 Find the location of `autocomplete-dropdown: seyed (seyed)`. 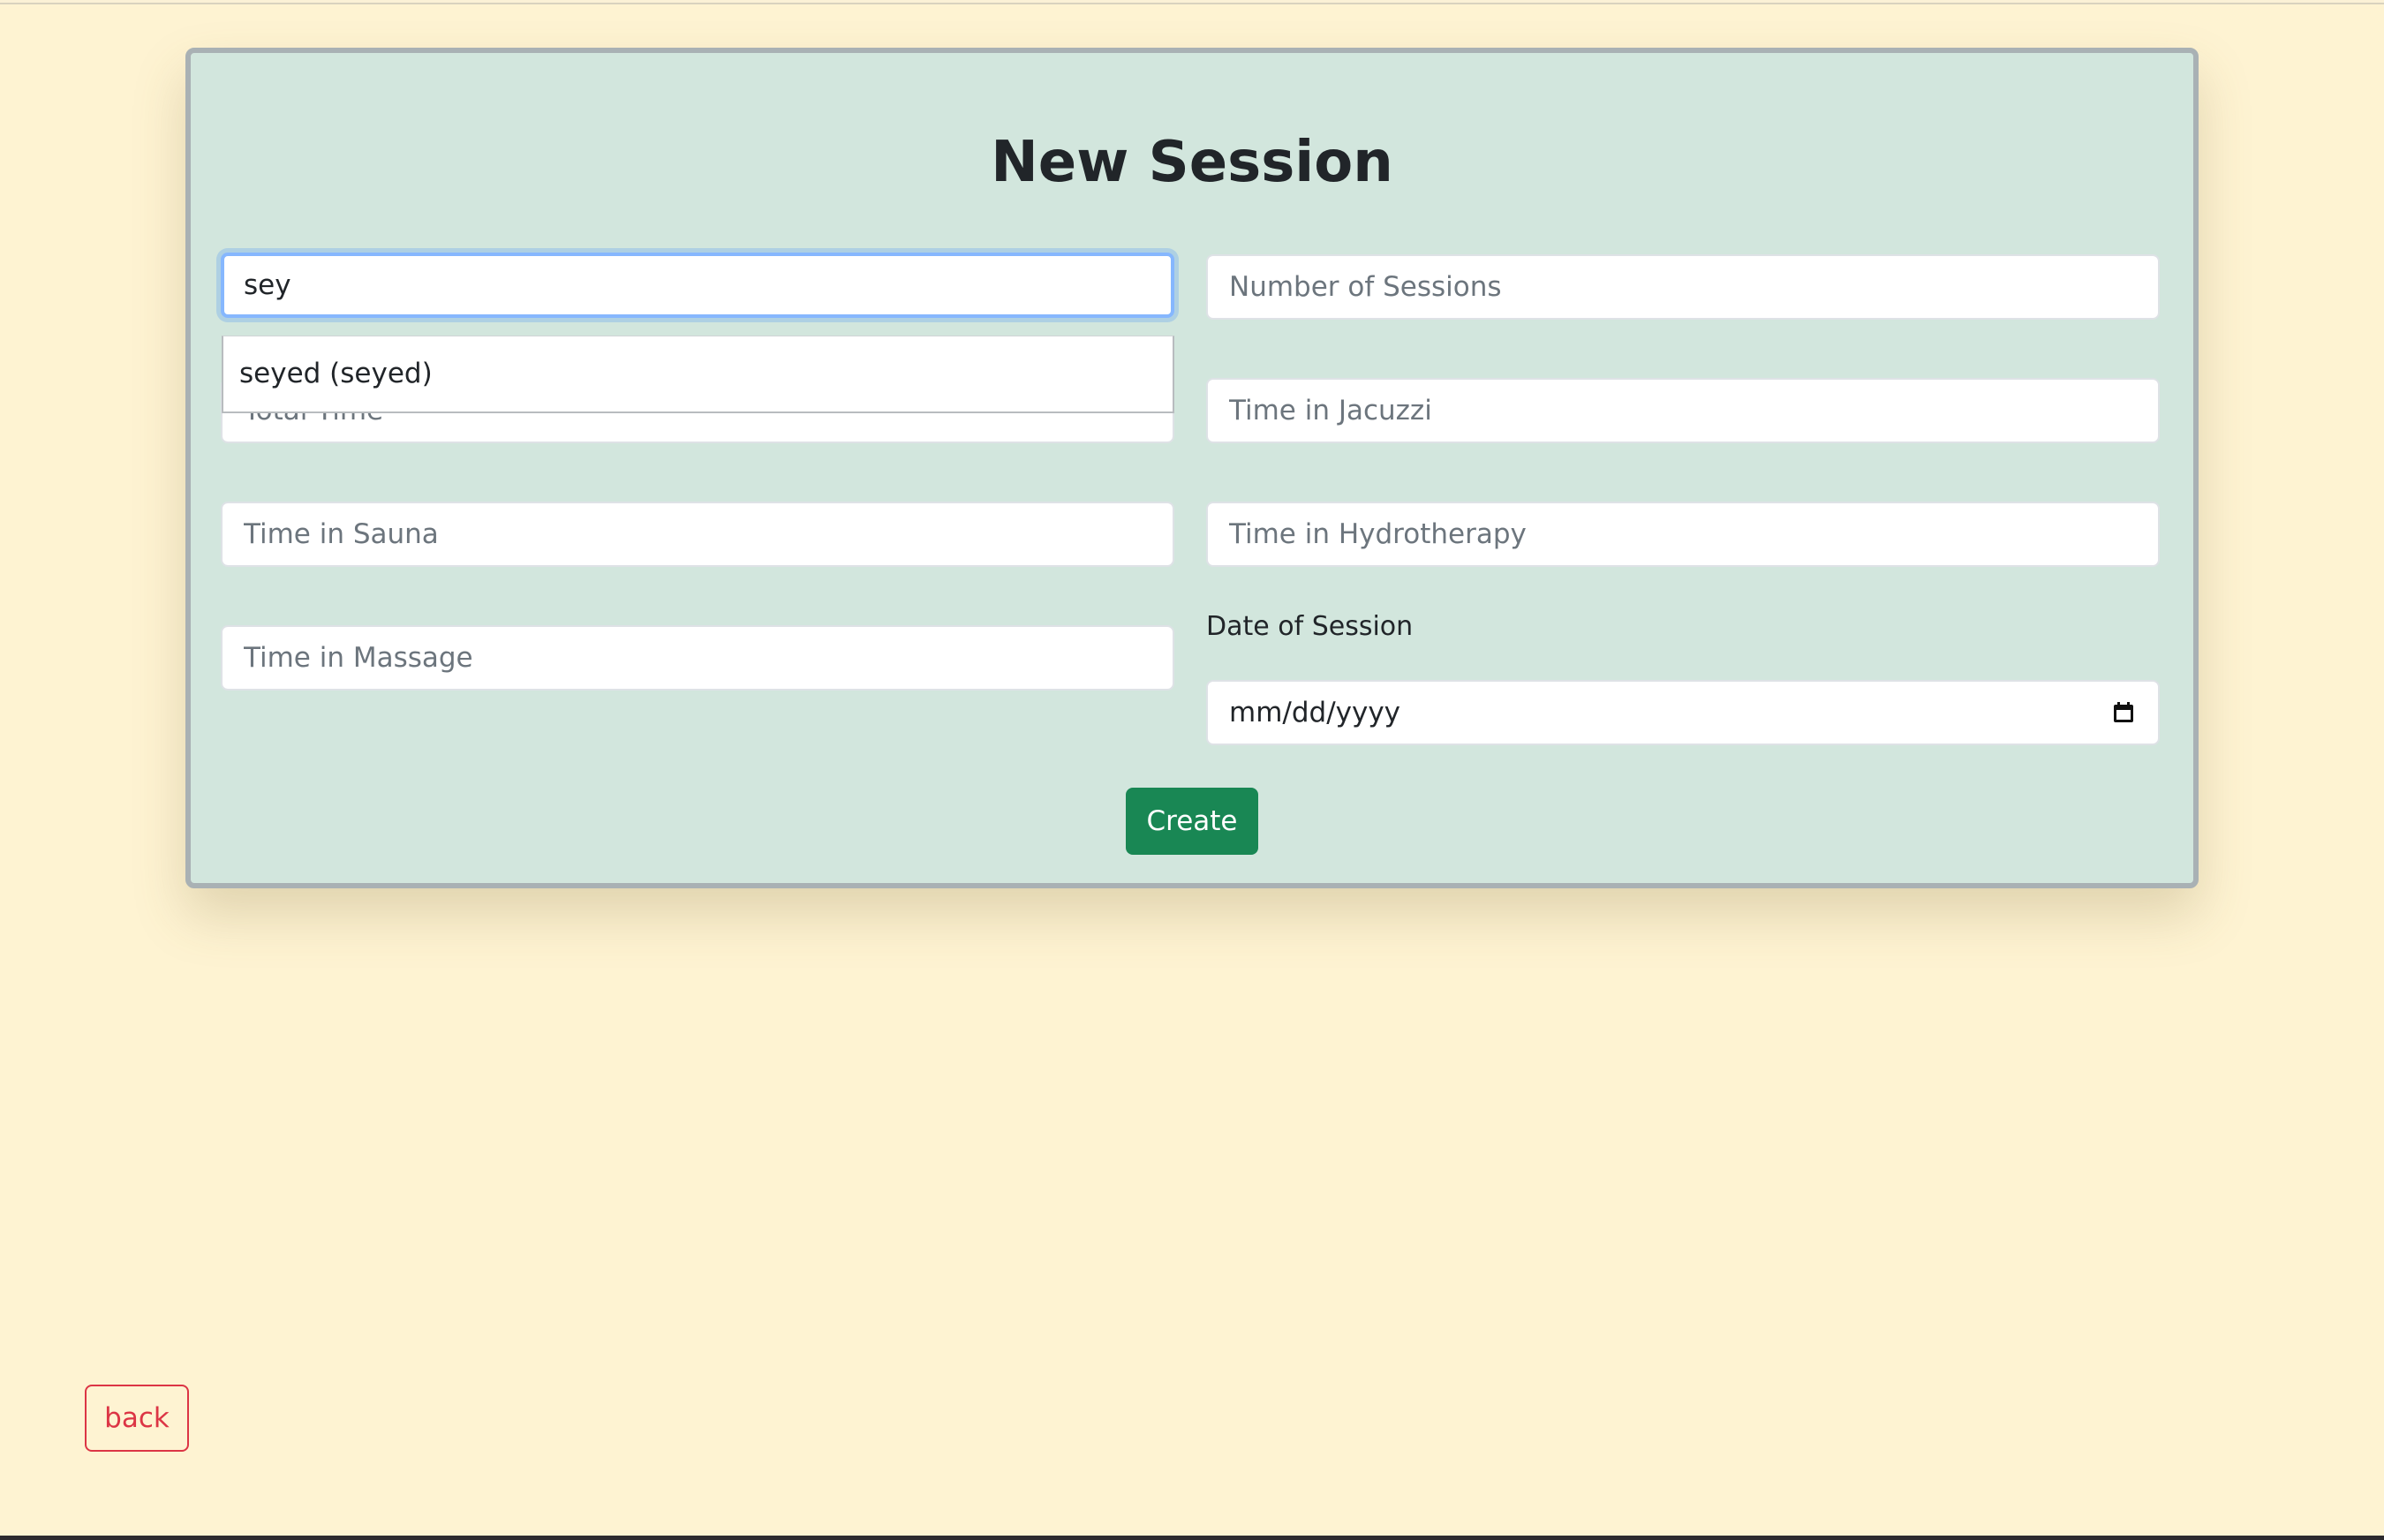

autocomplete-dropdown: seyed (seyed) is located at coordinates (698, 374).